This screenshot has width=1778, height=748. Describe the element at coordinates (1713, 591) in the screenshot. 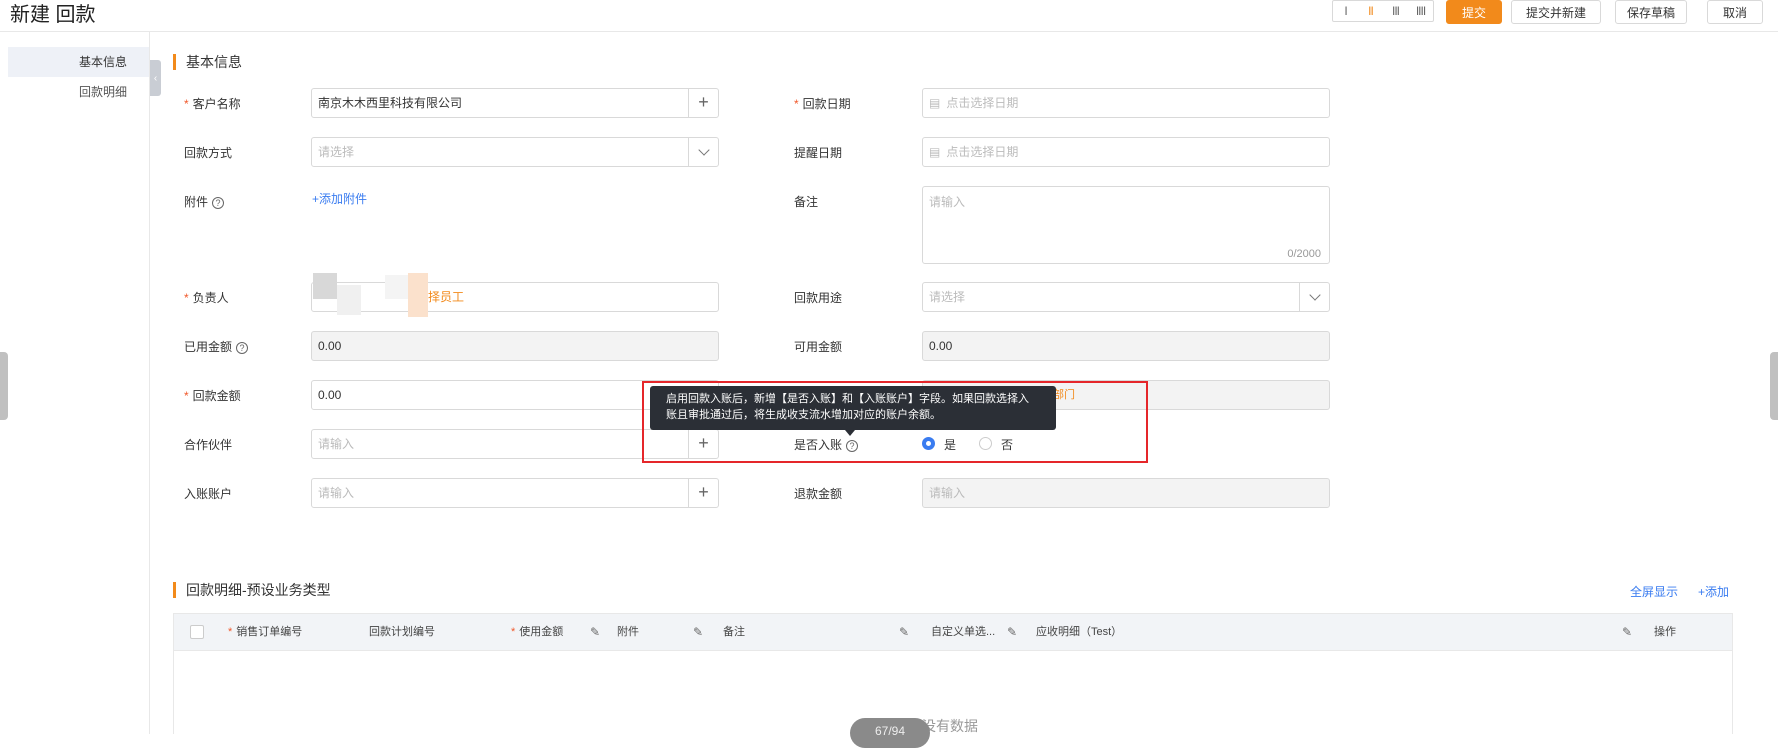

I see `add-row-link: +添加` at that location.